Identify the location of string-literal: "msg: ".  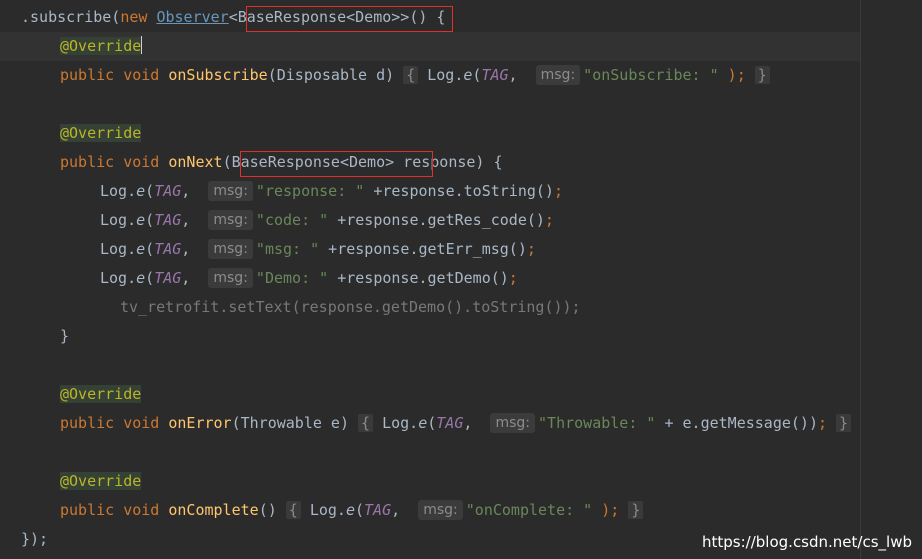
(287, 249).